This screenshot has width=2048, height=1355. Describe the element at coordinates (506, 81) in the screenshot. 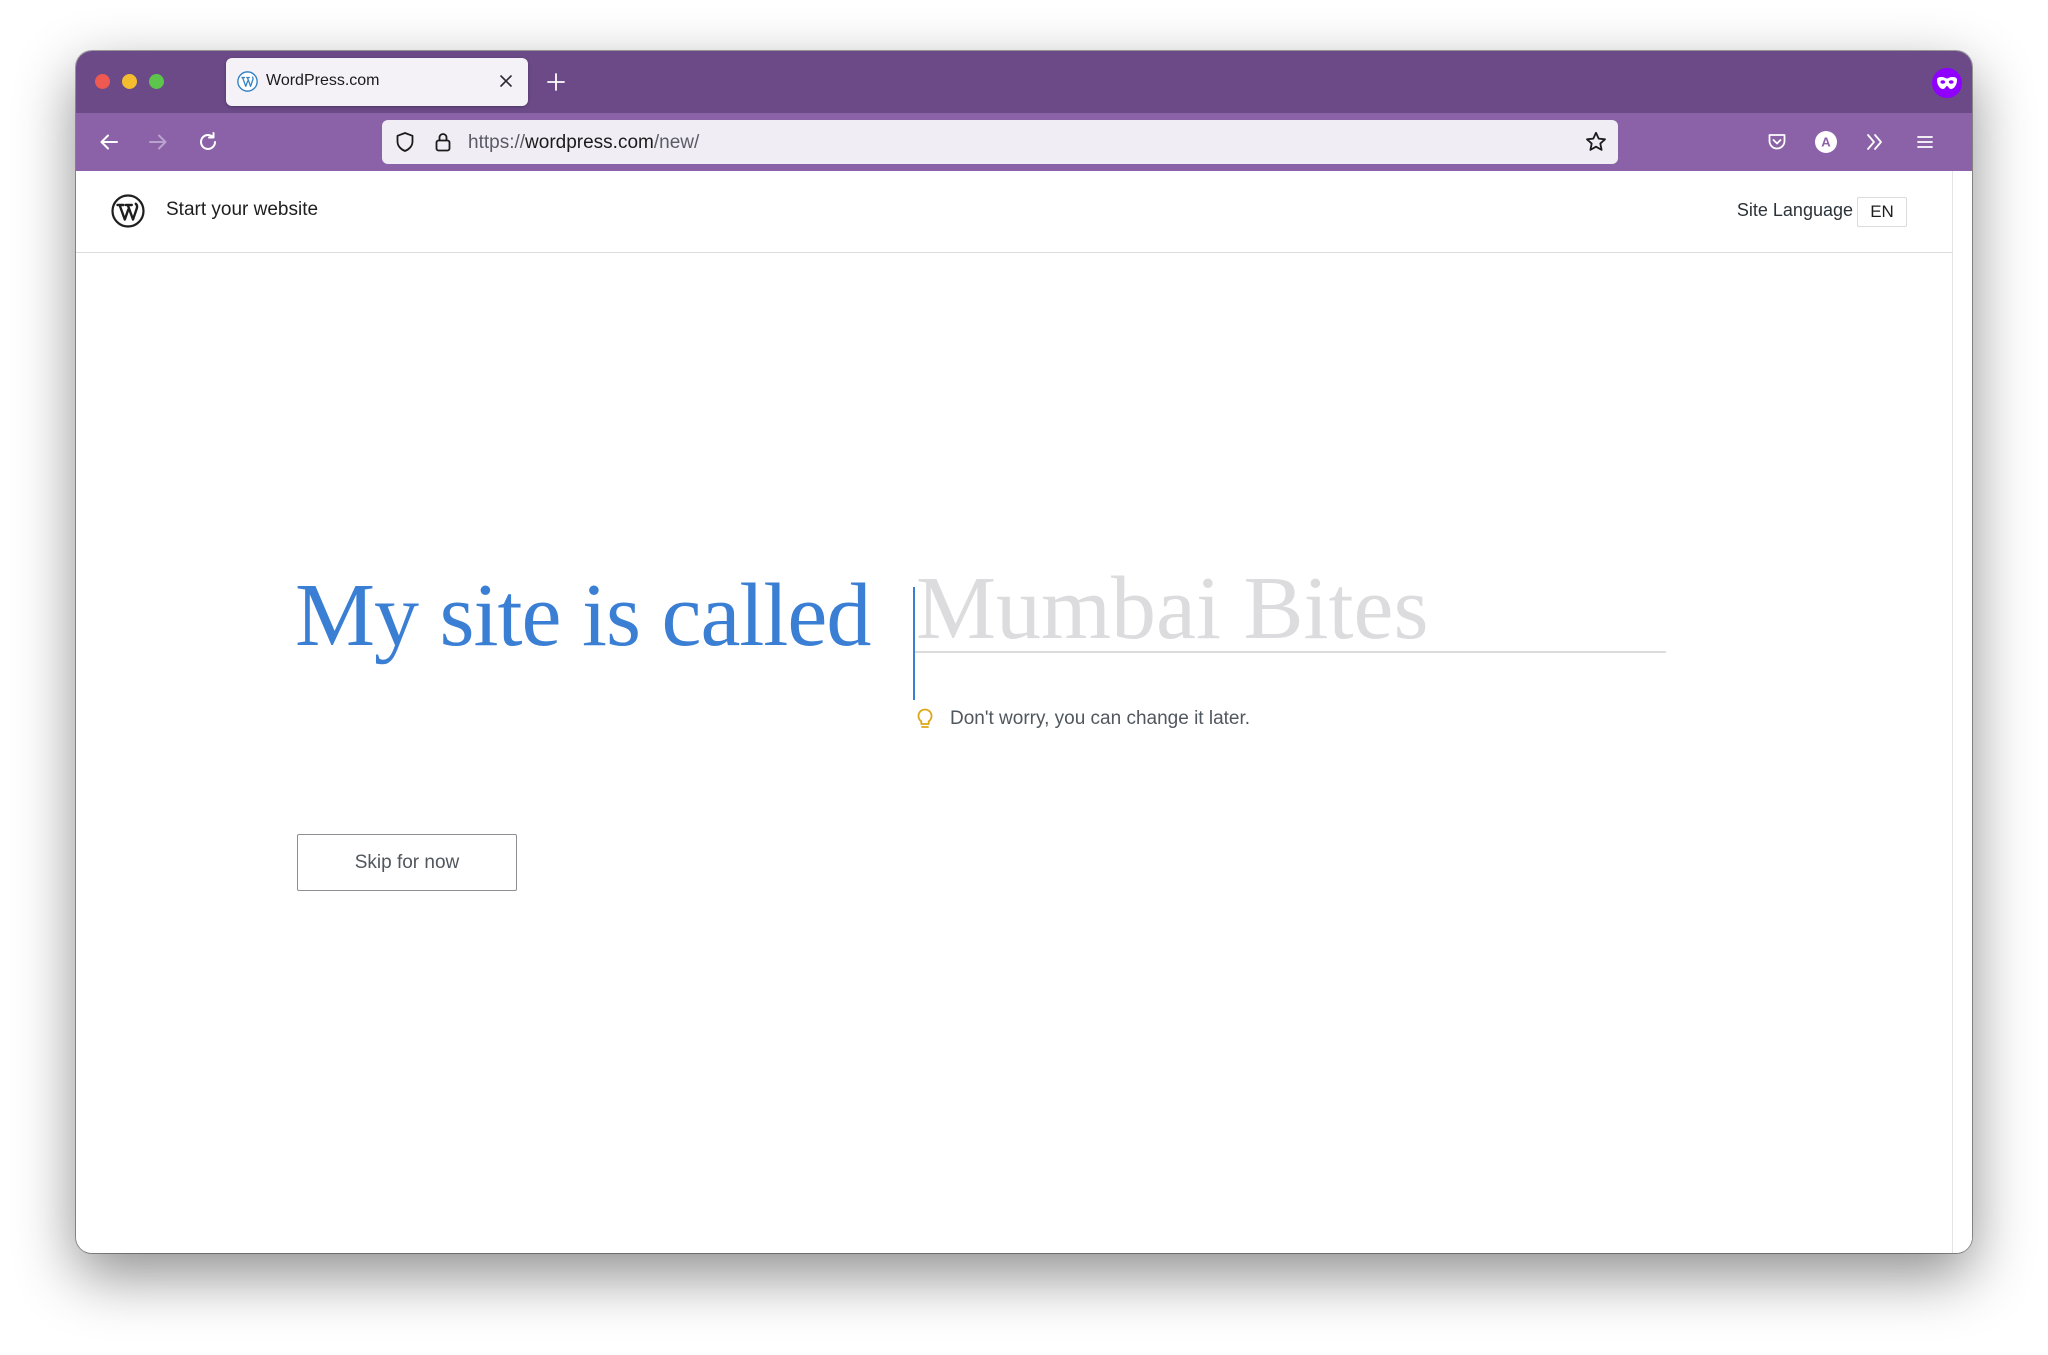

I see `tab-close-icon` at that location.